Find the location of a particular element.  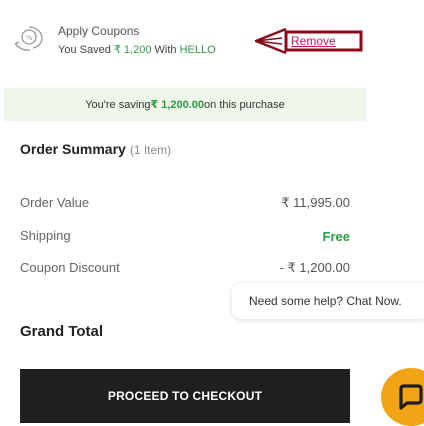

chat-button is located at coordinates (402, 397).